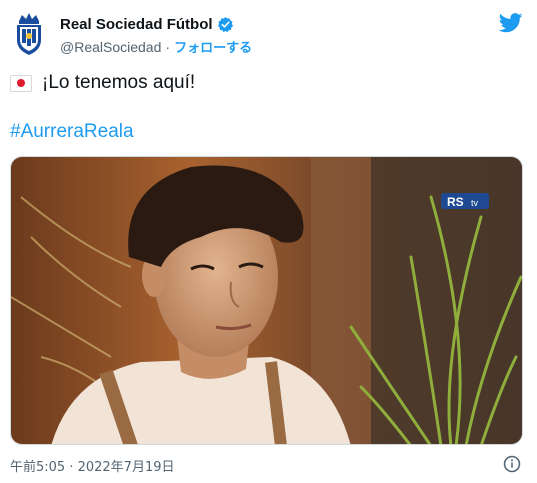 The height and width of the screenshot is (483, 537). I want to click on name-row: Real Sociedad Fútbol, so click(147, 24).